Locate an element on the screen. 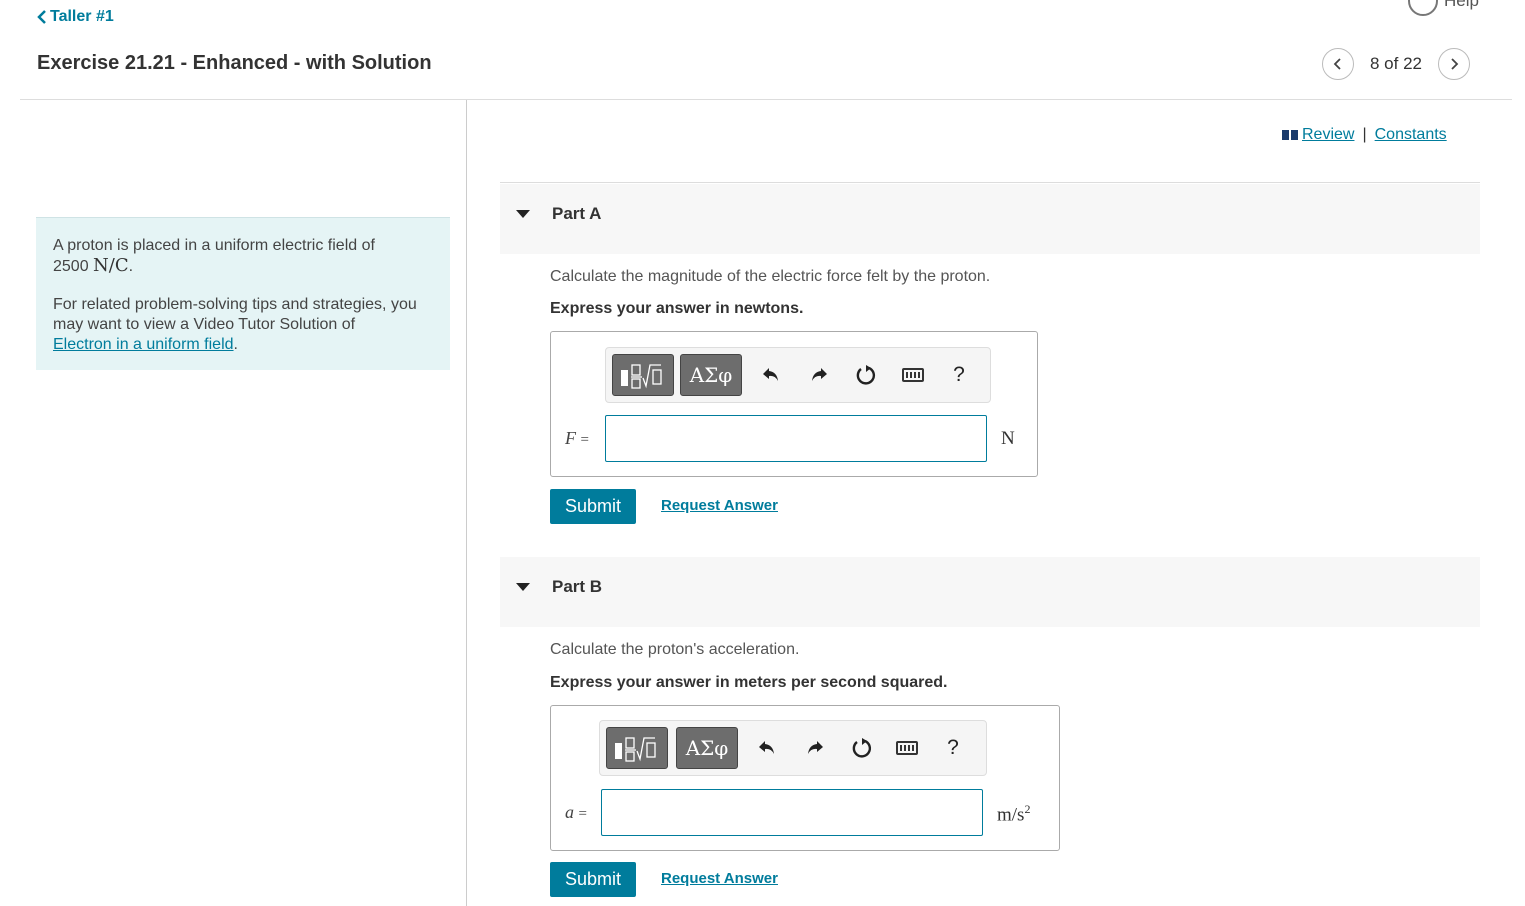 The height and width of the screenshot is (906, 1525). part-b-variable-label: a = is located at coordinates (576, 812).